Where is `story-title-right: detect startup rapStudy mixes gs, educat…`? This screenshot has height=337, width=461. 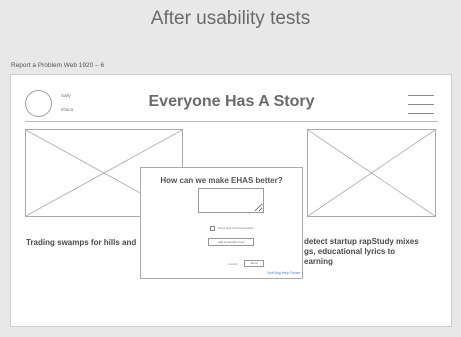
story-title-right: detect startup rapStudy mixes gs, educat… is located at coordinates (363, 252).